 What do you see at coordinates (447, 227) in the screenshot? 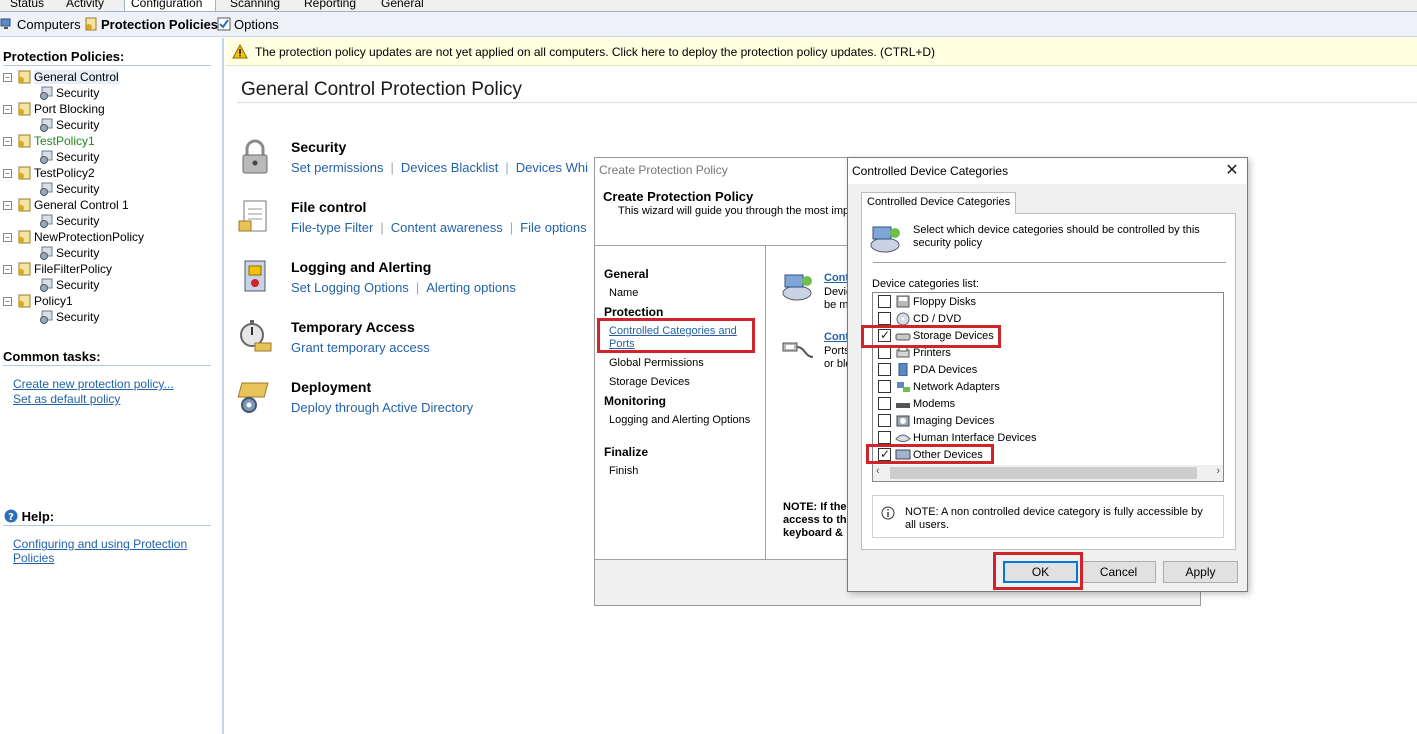
I see `content-awareness-link: Content awareness` at bounding box center [447, 227].